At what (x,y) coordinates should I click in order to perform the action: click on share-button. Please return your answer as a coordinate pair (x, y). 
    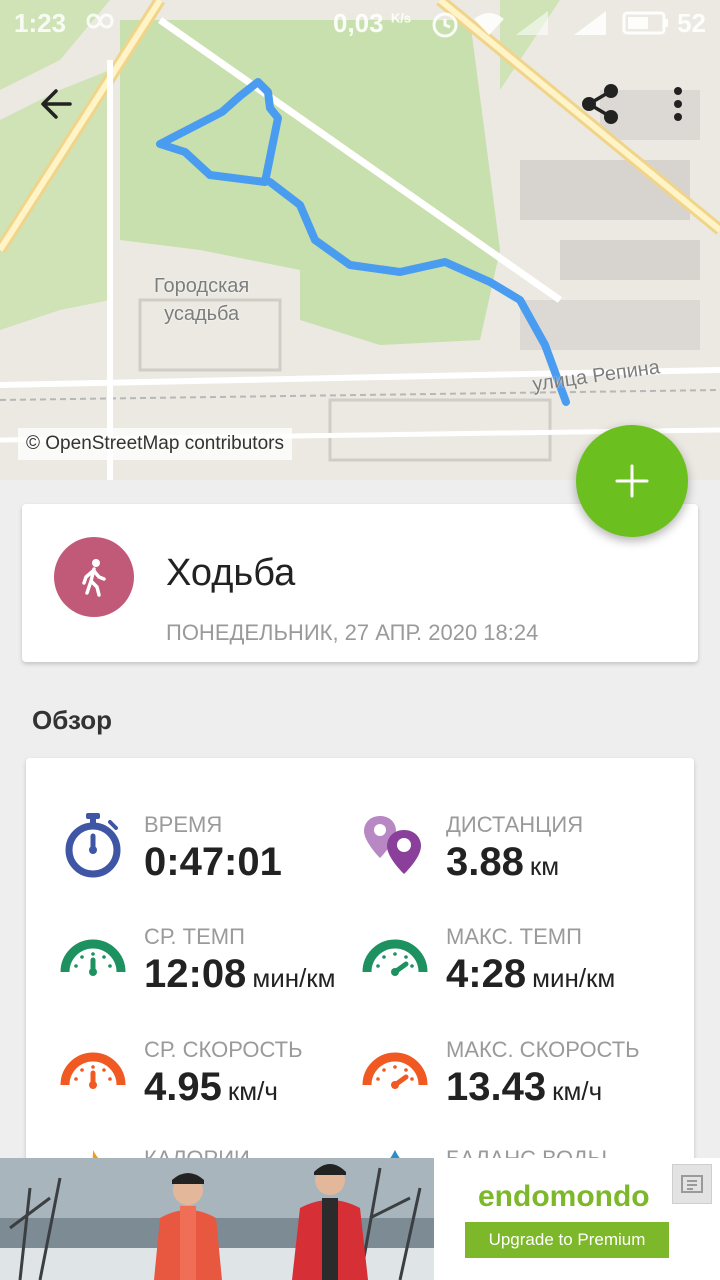
    Looking at the image, I should click on (600, 104).